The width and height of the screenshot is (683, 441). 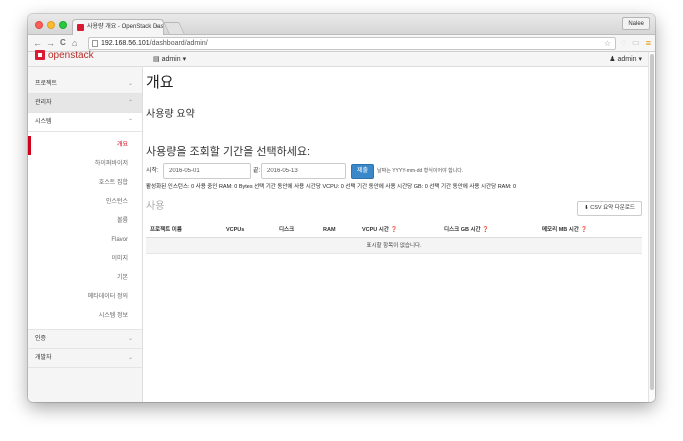 What do you see at coordinates (286, 230) in the screenshot?
I see `column-header: 디스크` at bounding box center [286, 230].